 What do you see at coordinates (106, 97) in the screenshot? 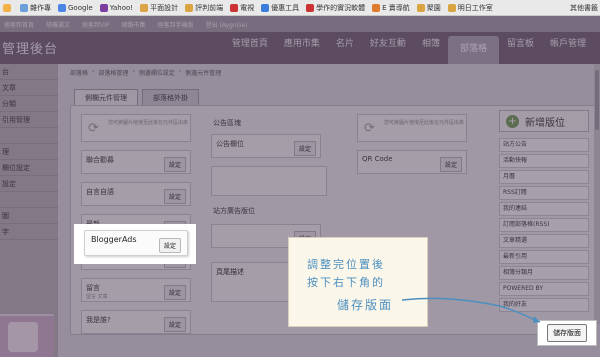
I see `tab-widget-manager: 側欄元件管理` at bounding box center [106, 97].